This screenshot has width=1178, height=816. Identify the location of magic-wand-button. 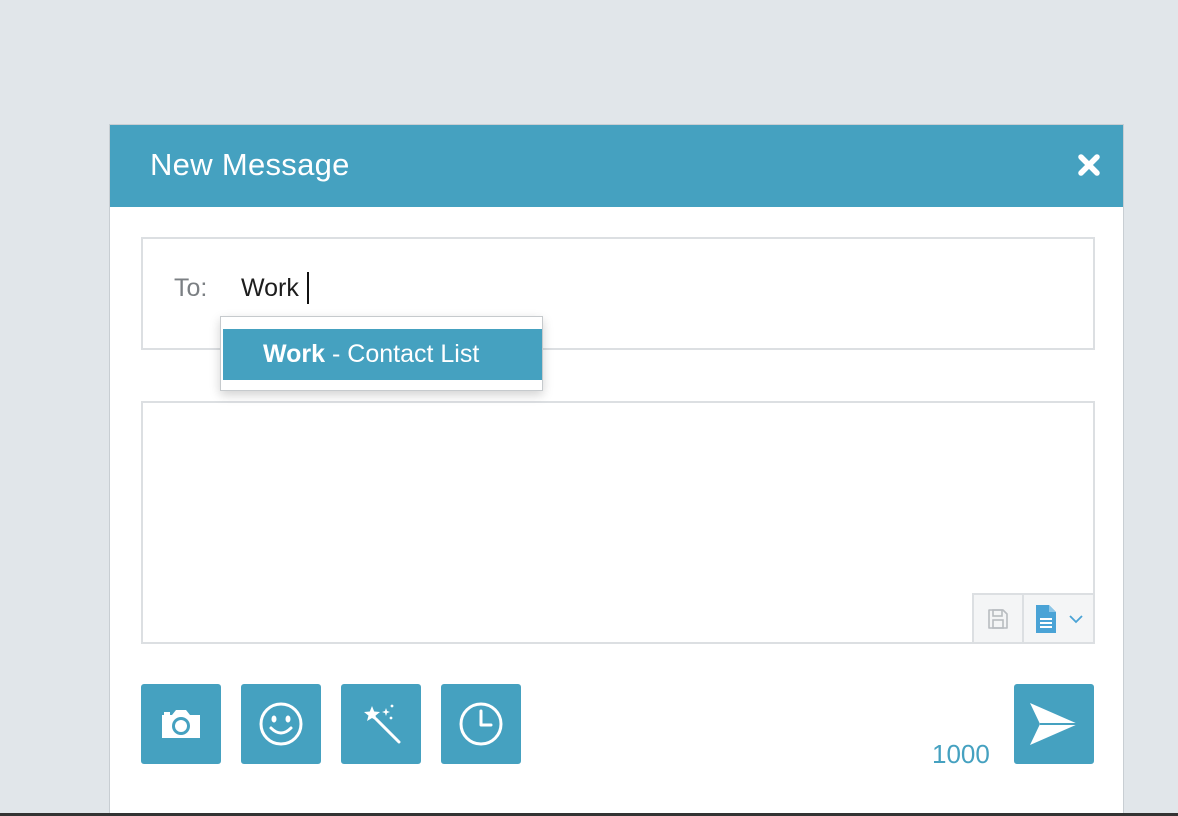
(381, 724).